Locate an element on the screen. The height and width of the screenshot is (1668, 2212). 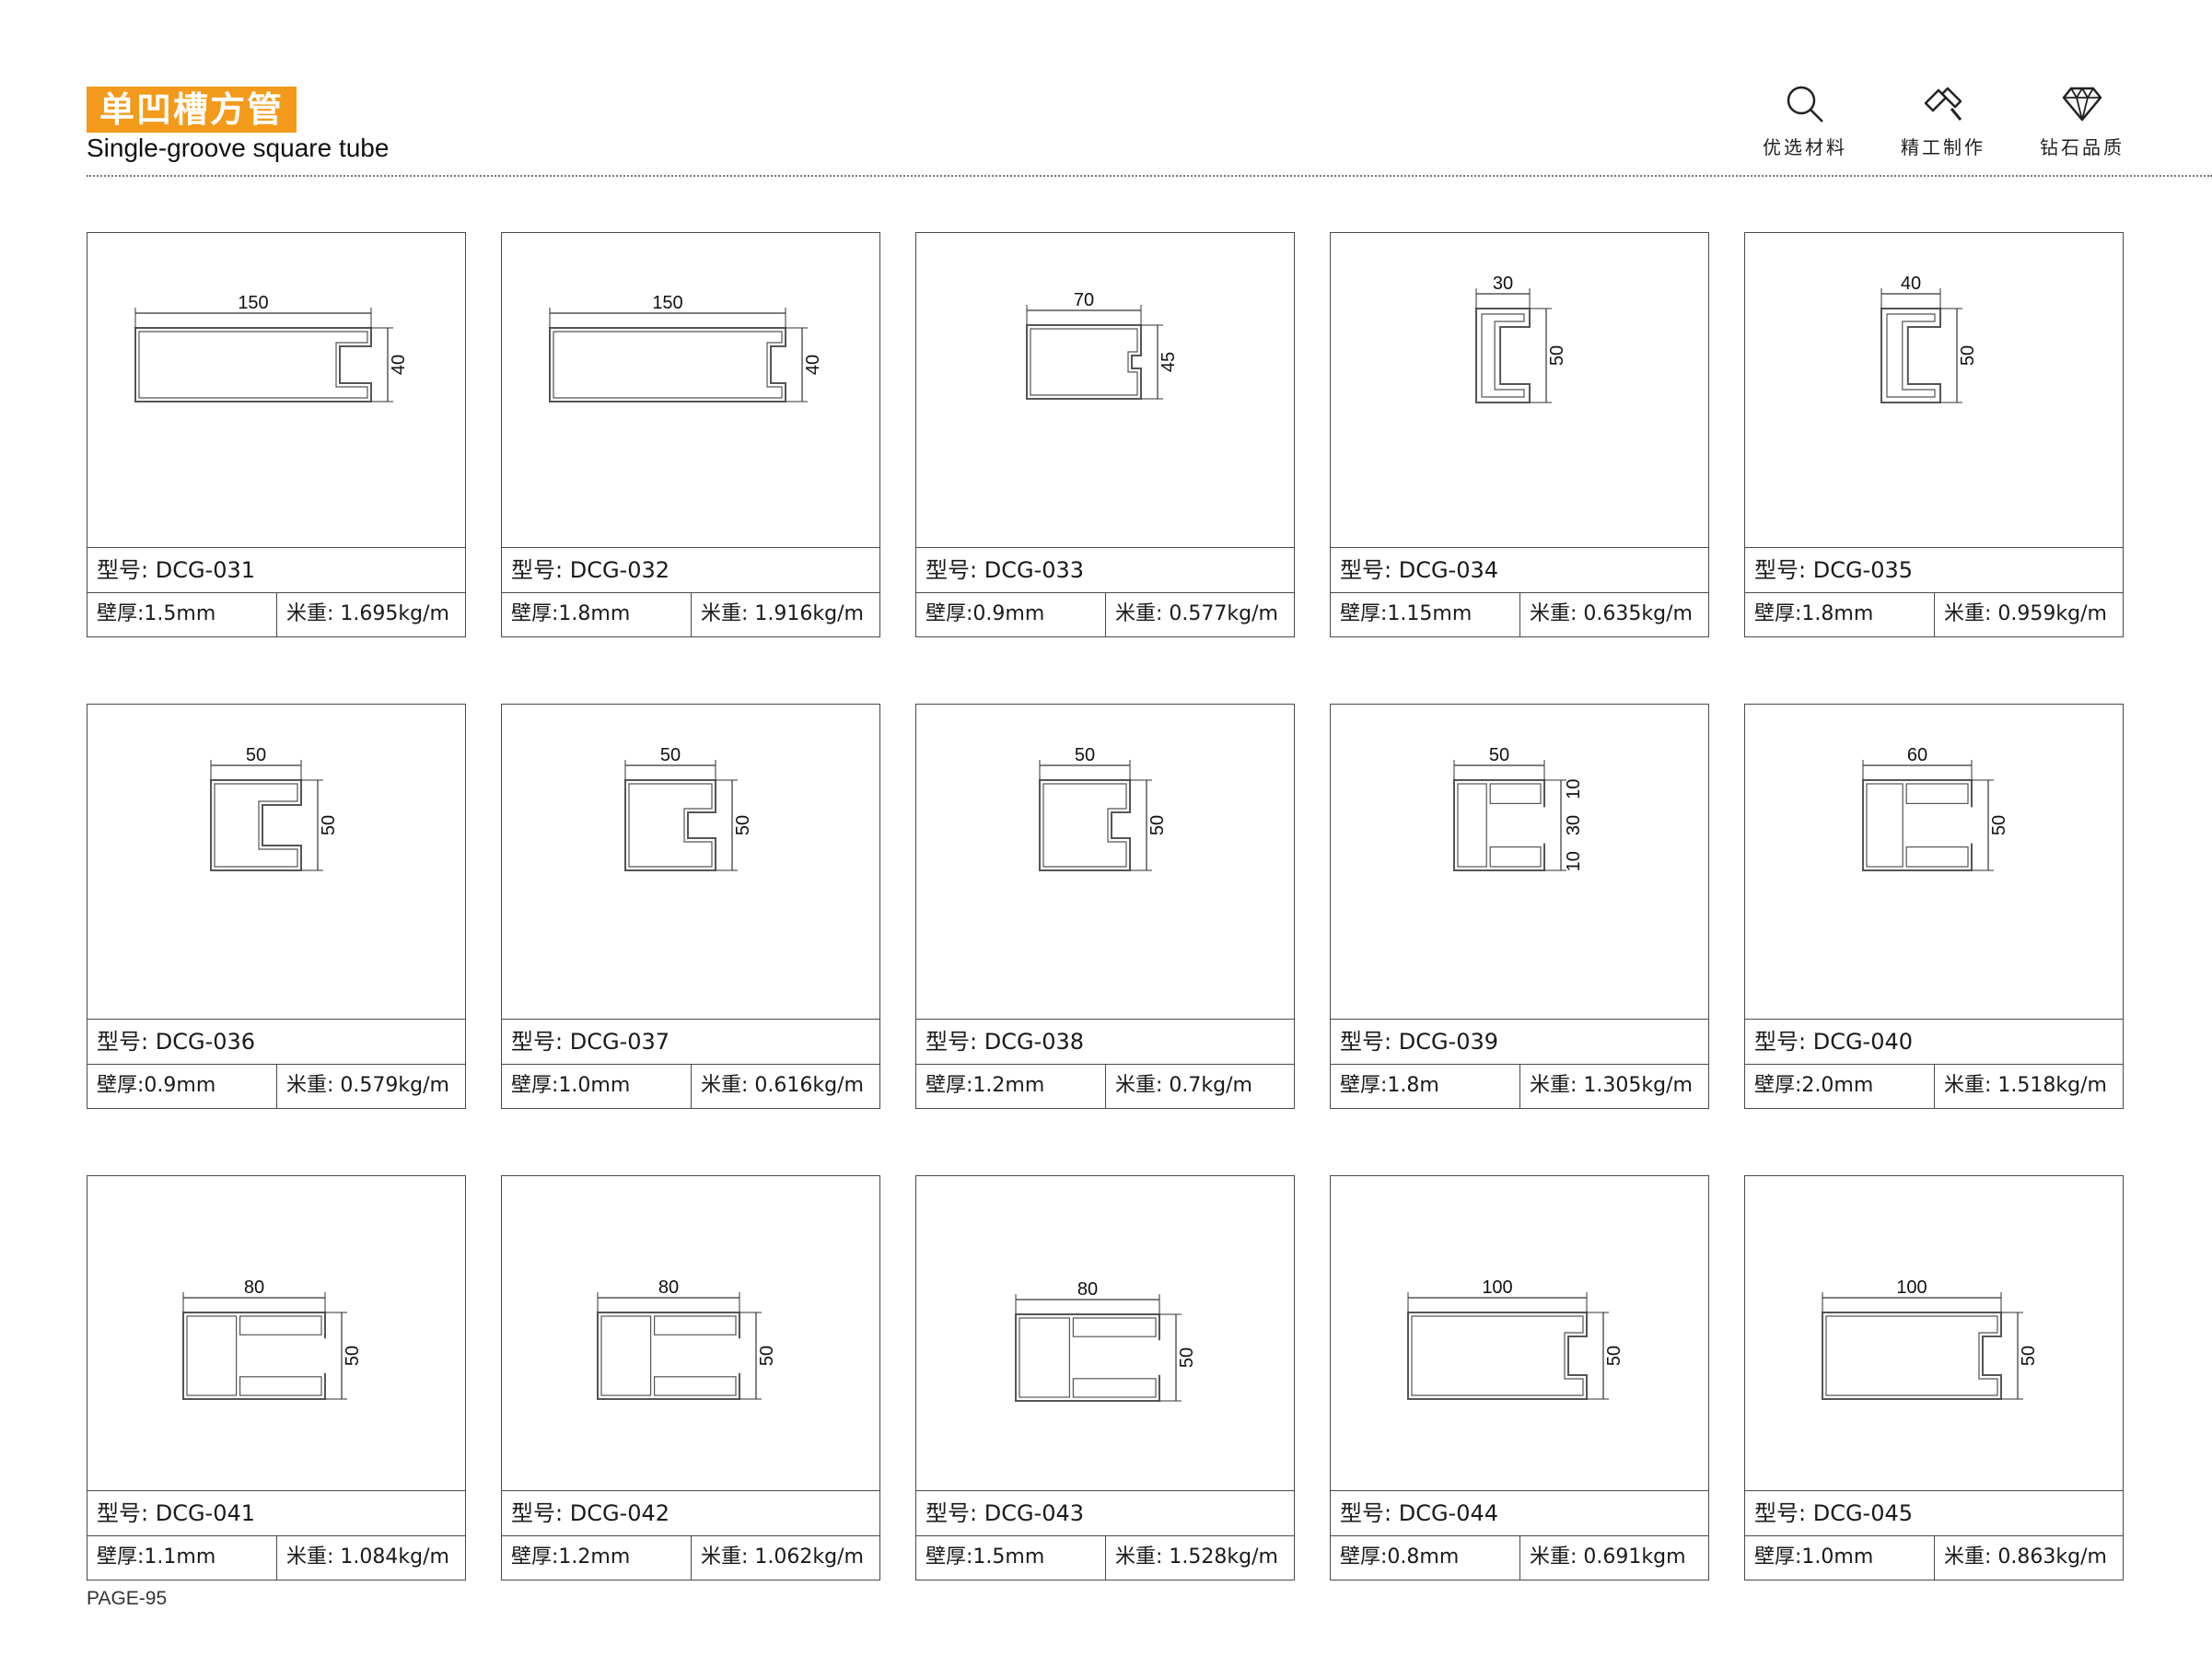
meter-weight: 米重: 1.084kg/m is located at coordinates (368, 1557).